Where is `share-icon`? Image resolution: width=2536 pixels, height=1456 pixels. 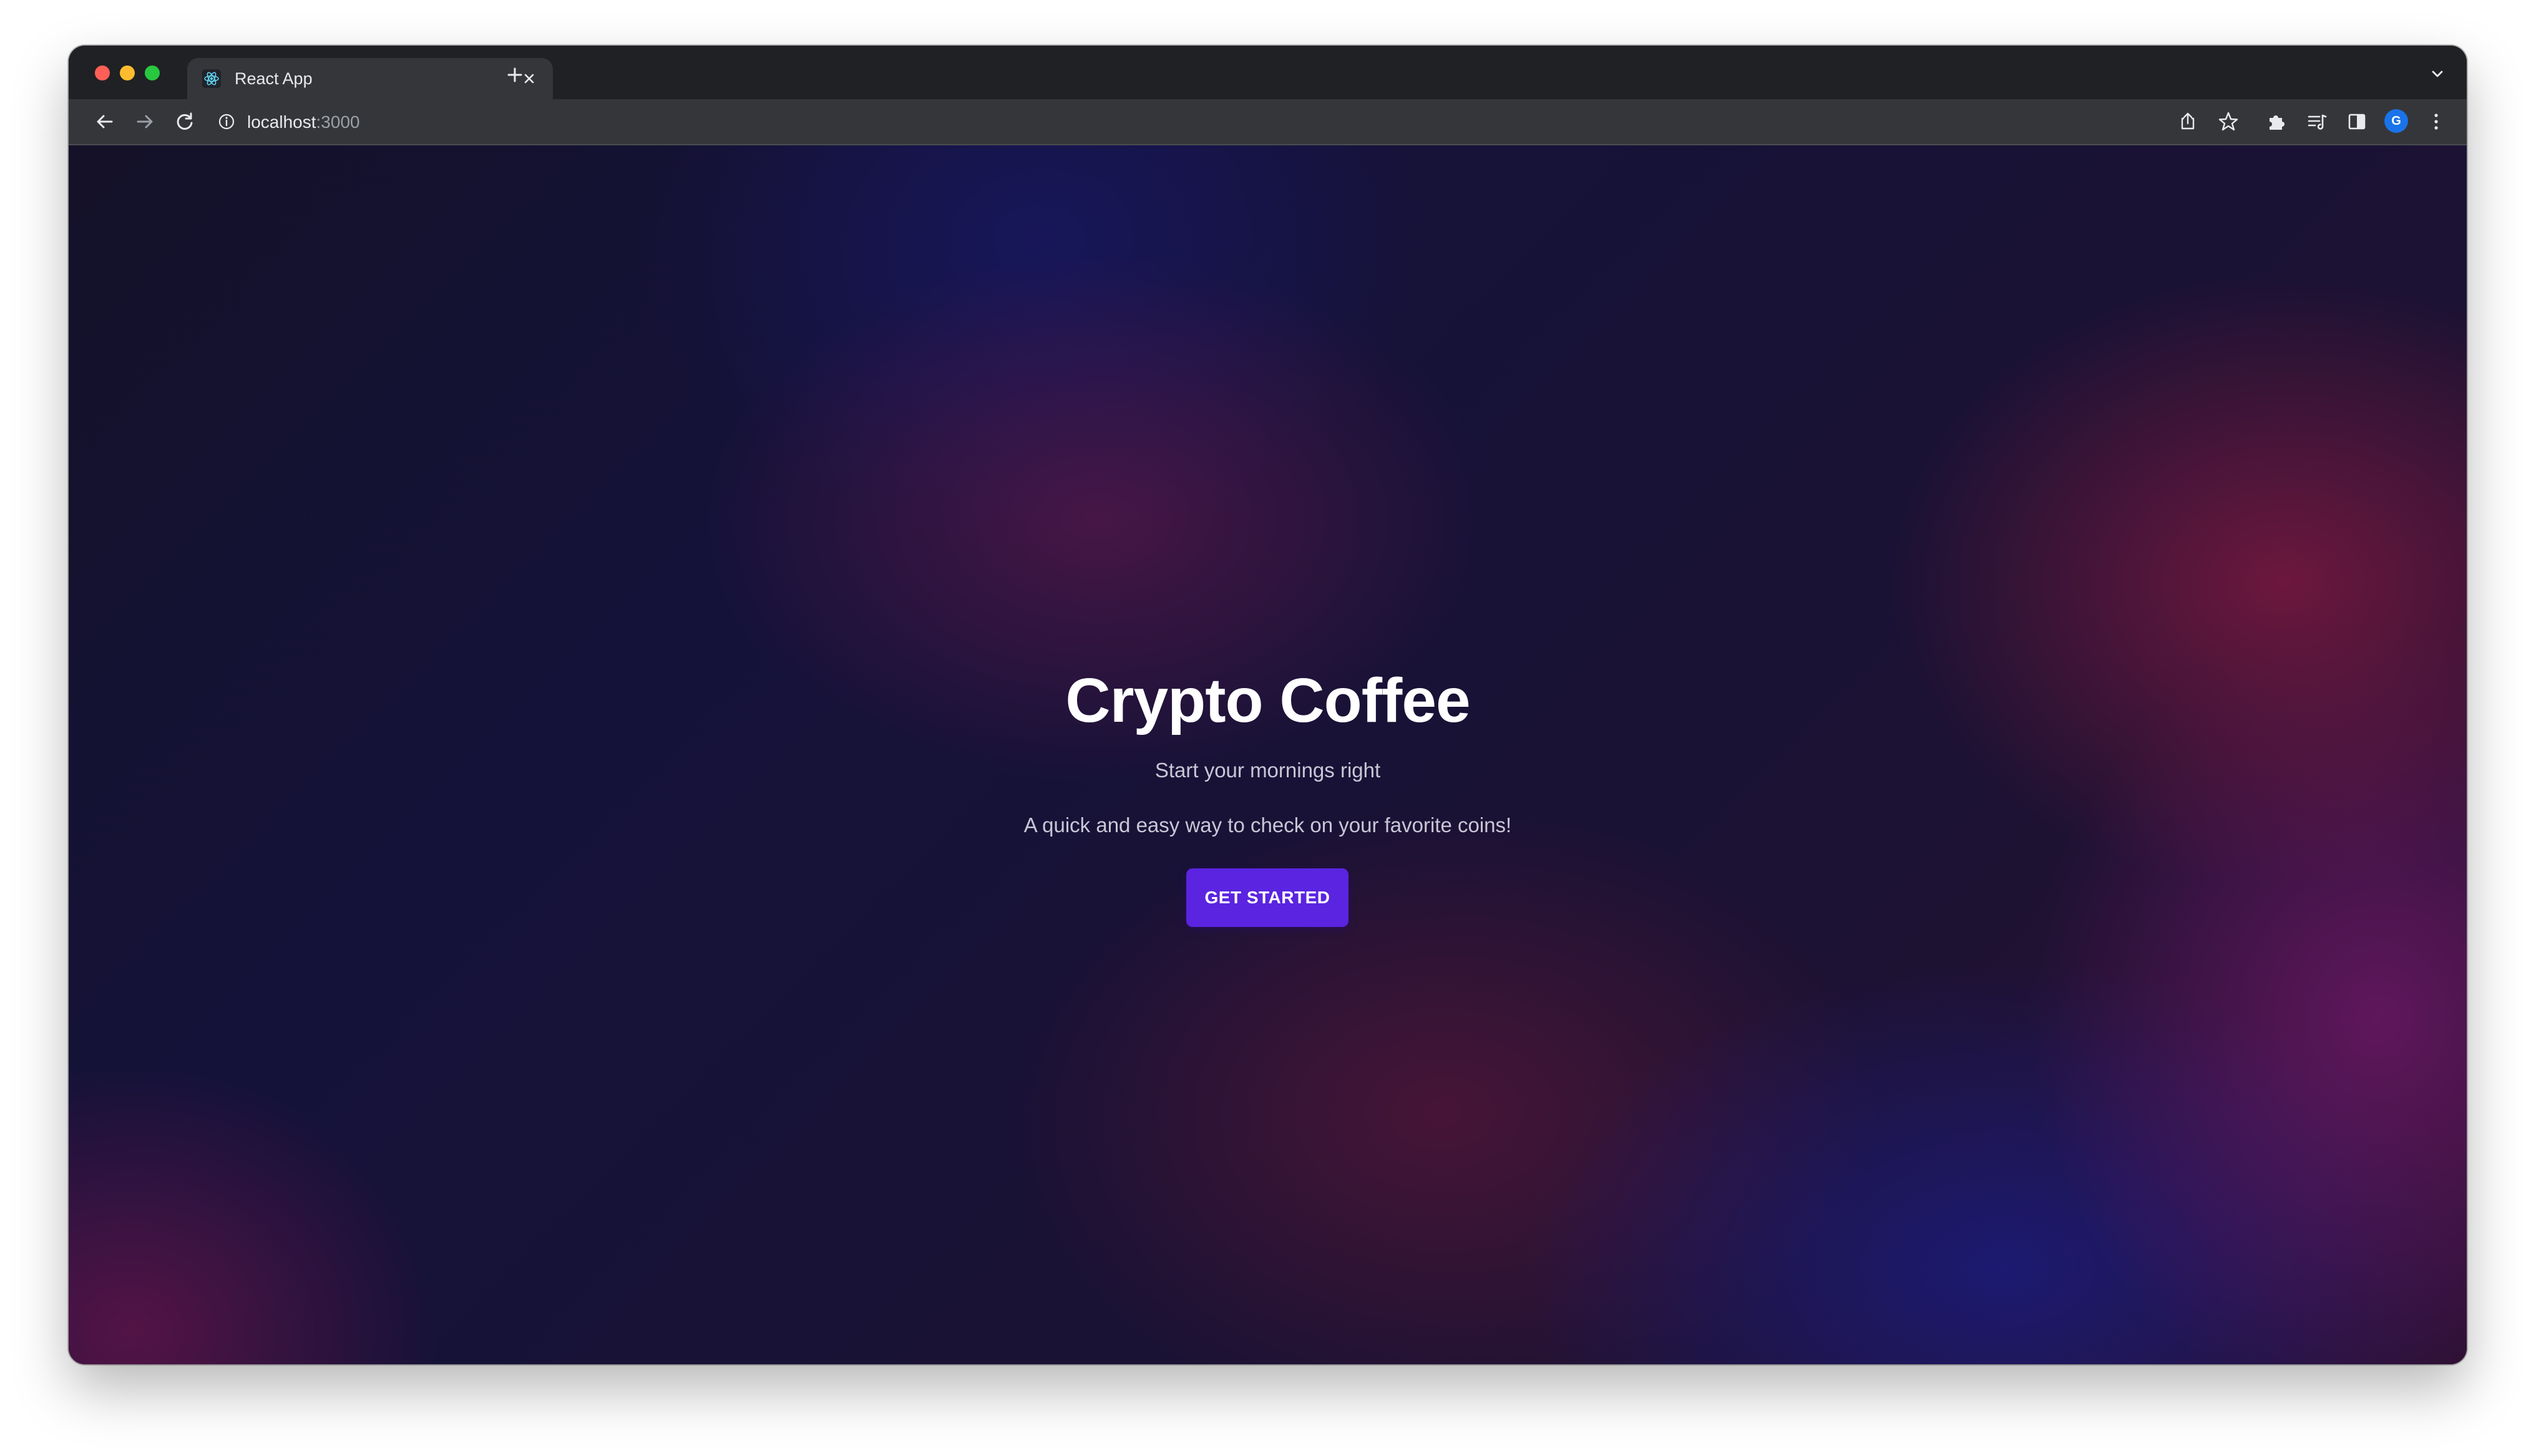 share-icon is located at coordinates (2188, 122).